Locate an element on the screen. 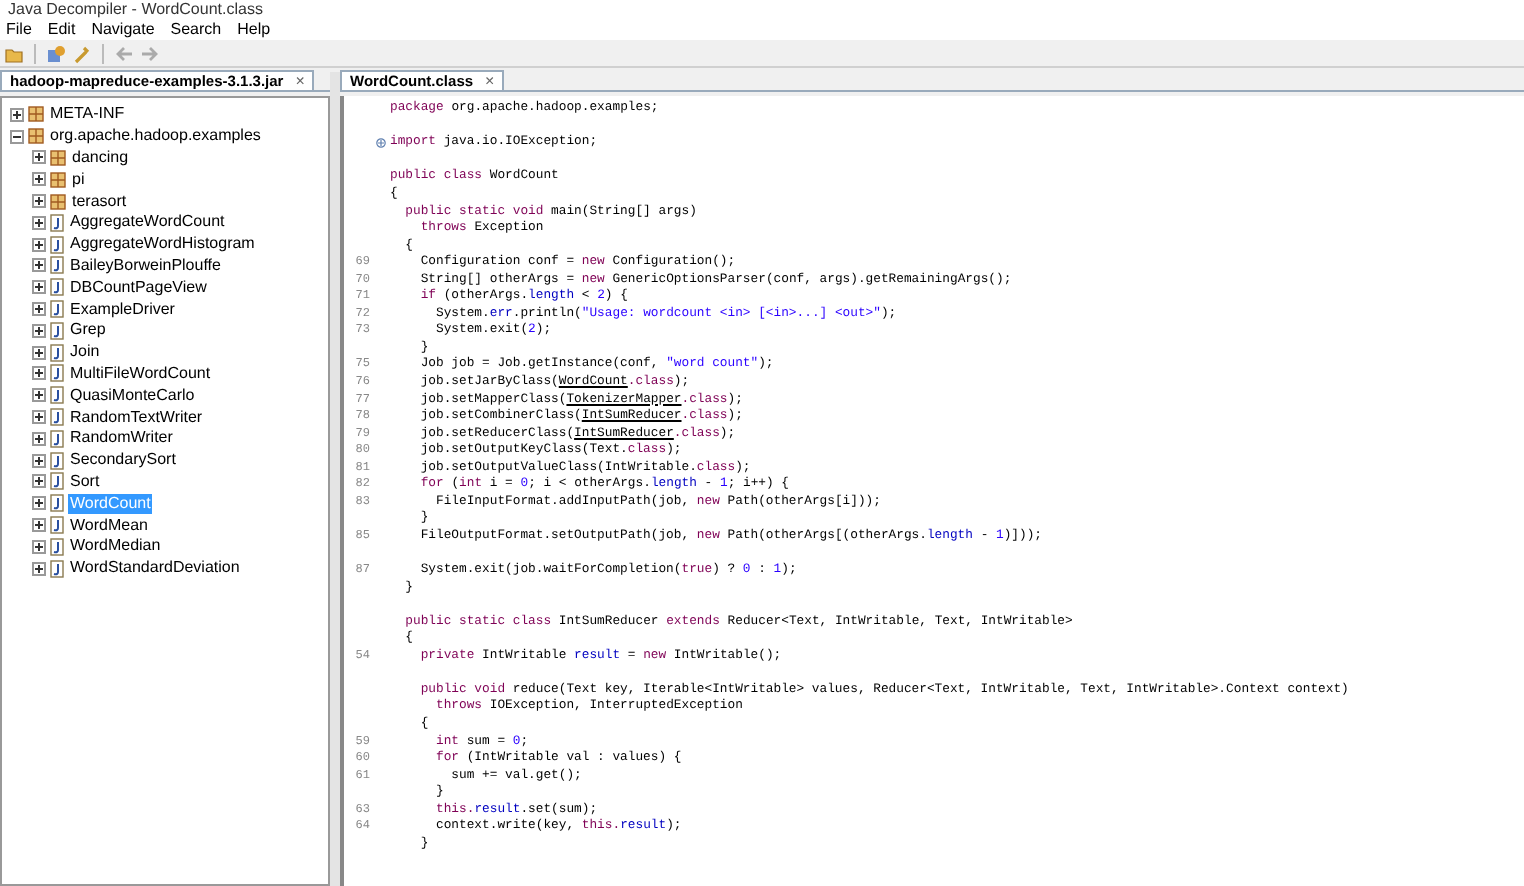 The image size is (1524, 886). tree-item: Join is located at coordinates (85, 352).